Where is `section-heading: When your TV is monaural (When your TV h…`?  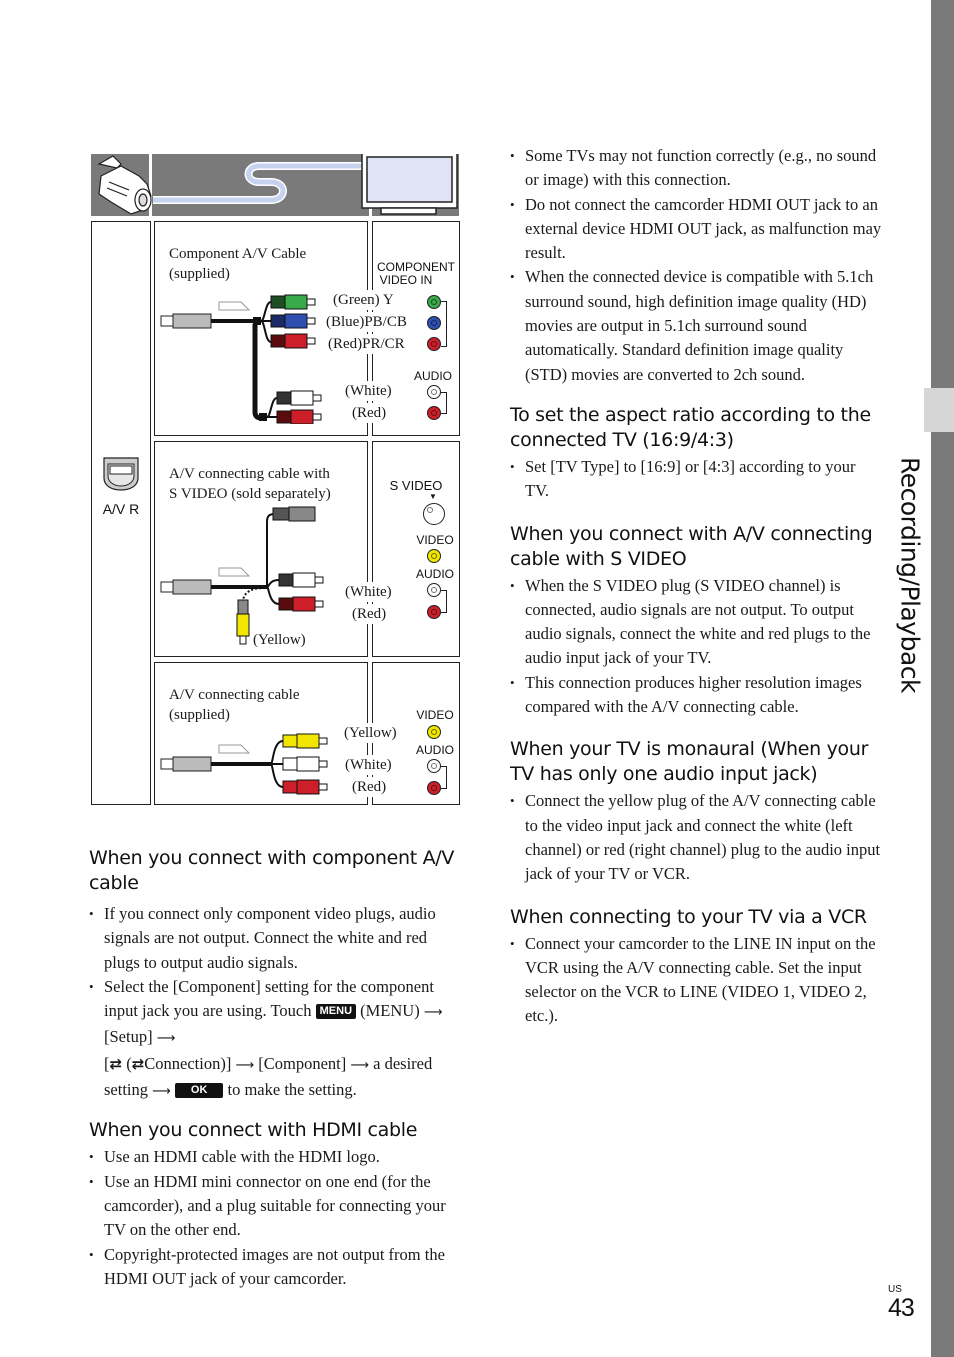
section-heading: When your TV is monaural (When your TV h… is located at coordinates (689, 762).